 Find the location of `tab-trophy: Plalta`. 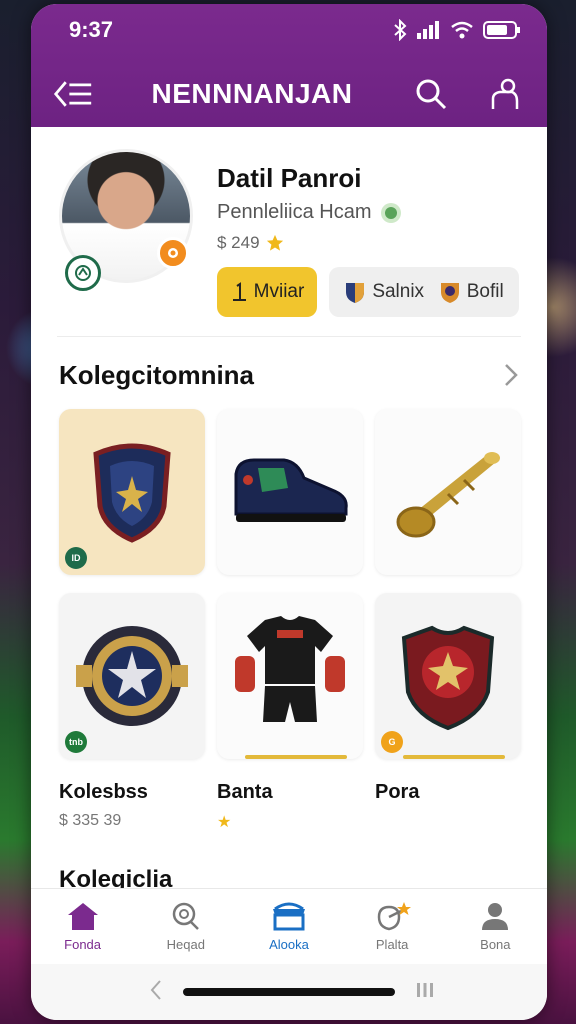

tab-trophy: Plalta is located at coordinates (392, 926).